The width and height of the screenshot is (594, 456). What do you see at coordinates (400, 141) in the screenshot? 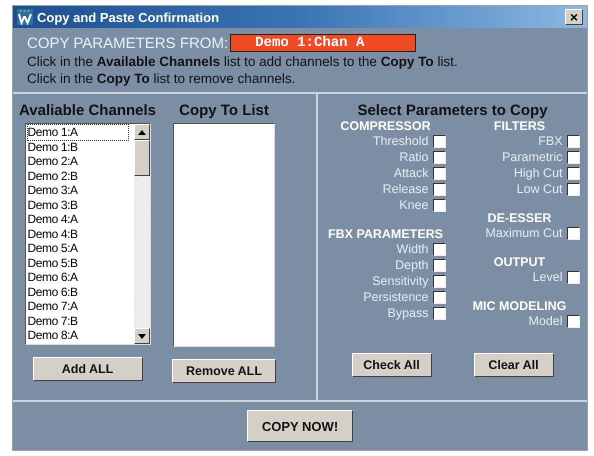
I see `parameter-label: Threshold` at bounding box center [400, 141].